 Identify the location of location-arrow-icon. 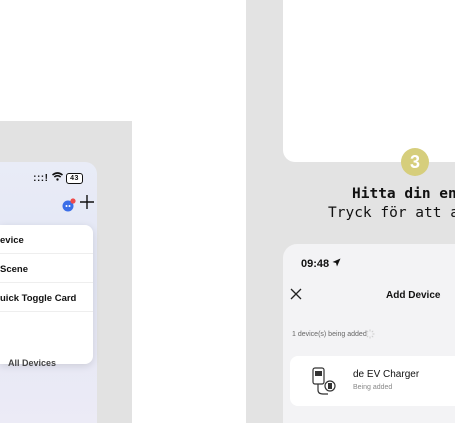
(336, 262).